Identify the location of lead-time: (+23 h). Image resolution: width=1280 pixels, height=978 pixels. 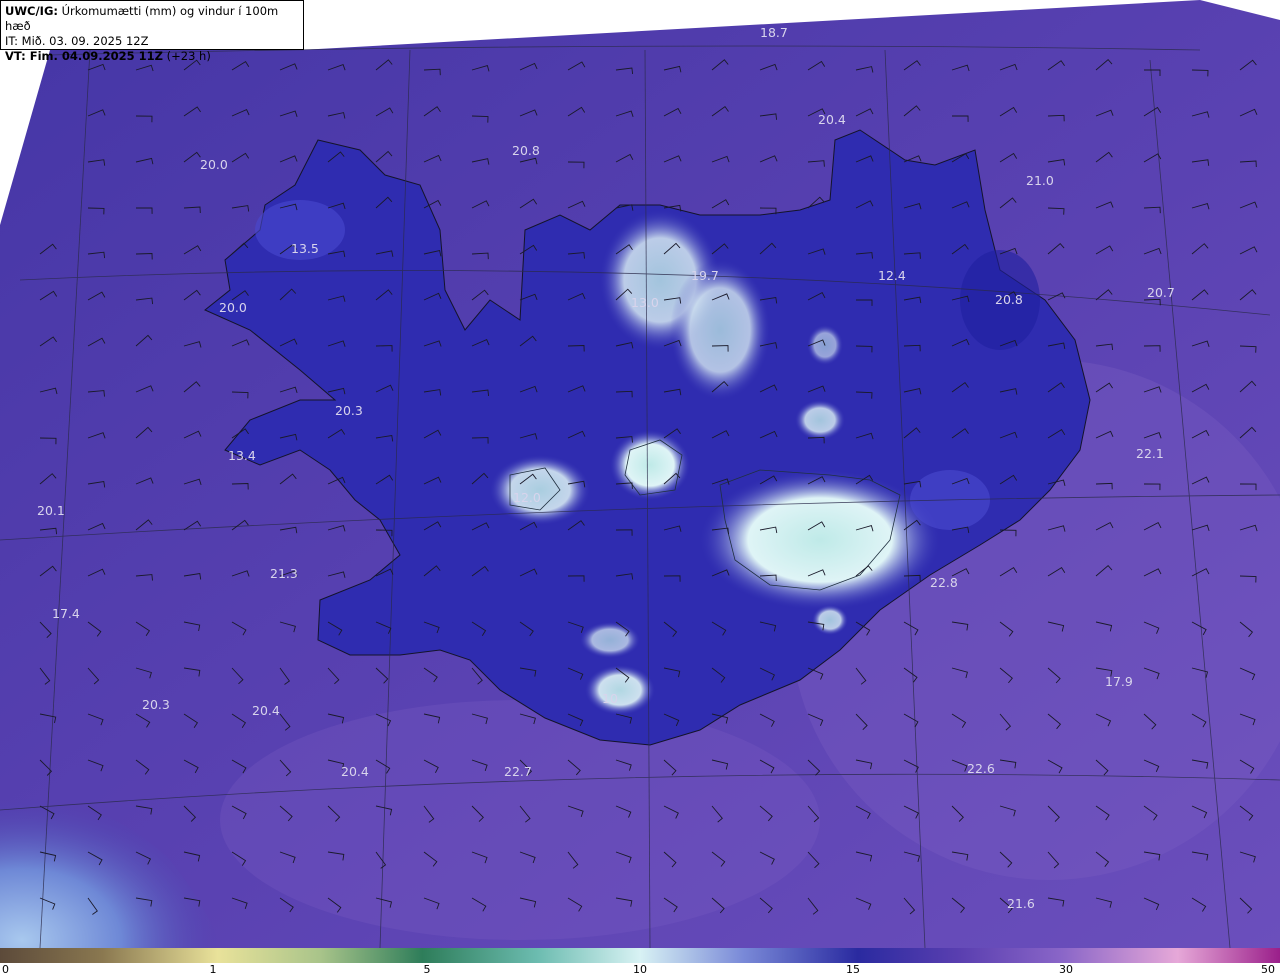
(188, 56).